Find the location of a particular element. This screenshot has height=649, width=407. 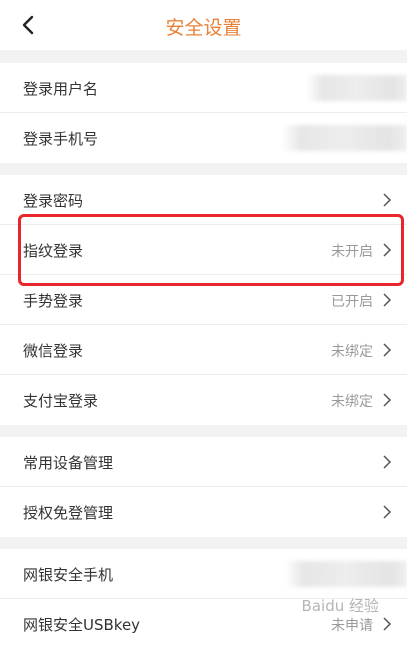

page-title: 安全设置 is located at coordinates (203, 28).